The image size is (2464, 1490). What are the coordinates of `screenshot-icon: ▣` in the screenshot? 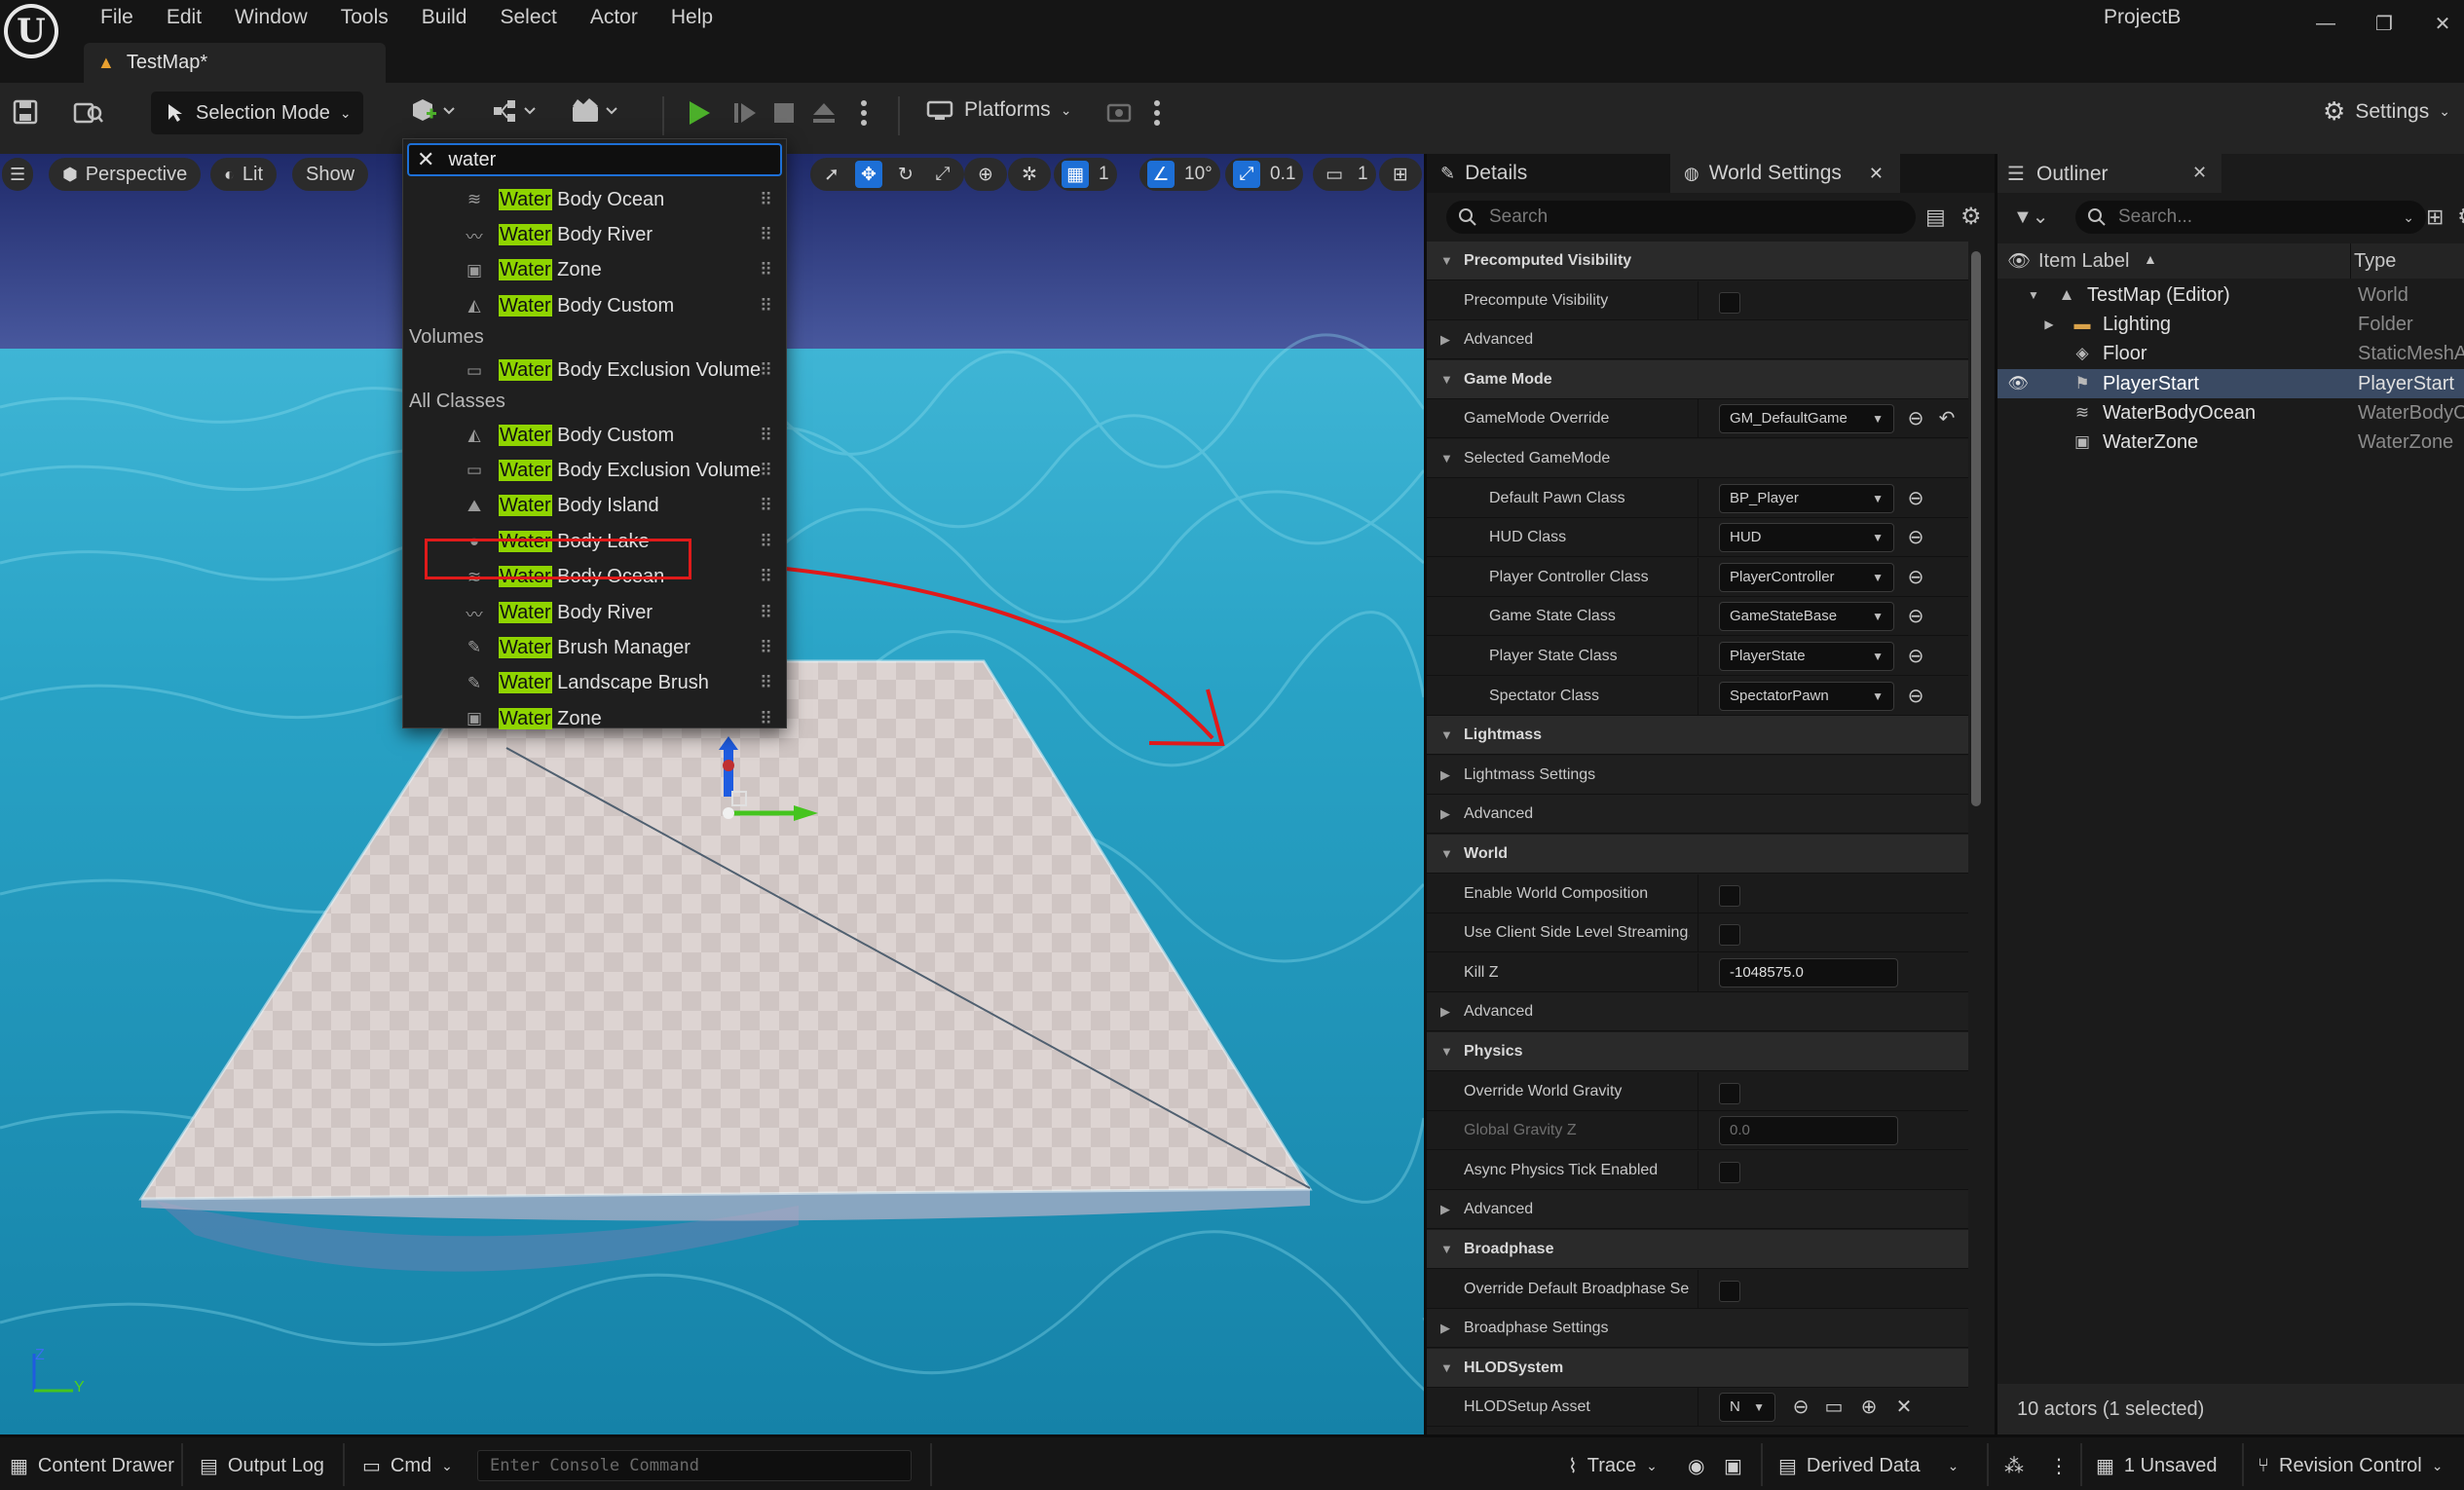 It's located at (1733, 1465).